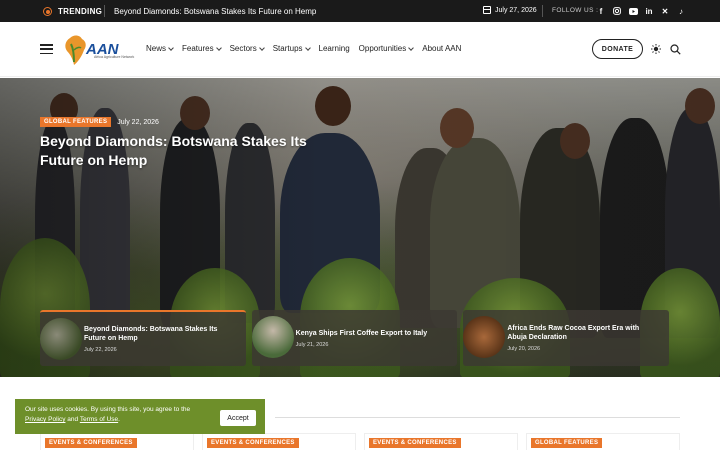 This screenshot has width=720, height=450. I want to click on facebook-icon: f, so click(601, 11).